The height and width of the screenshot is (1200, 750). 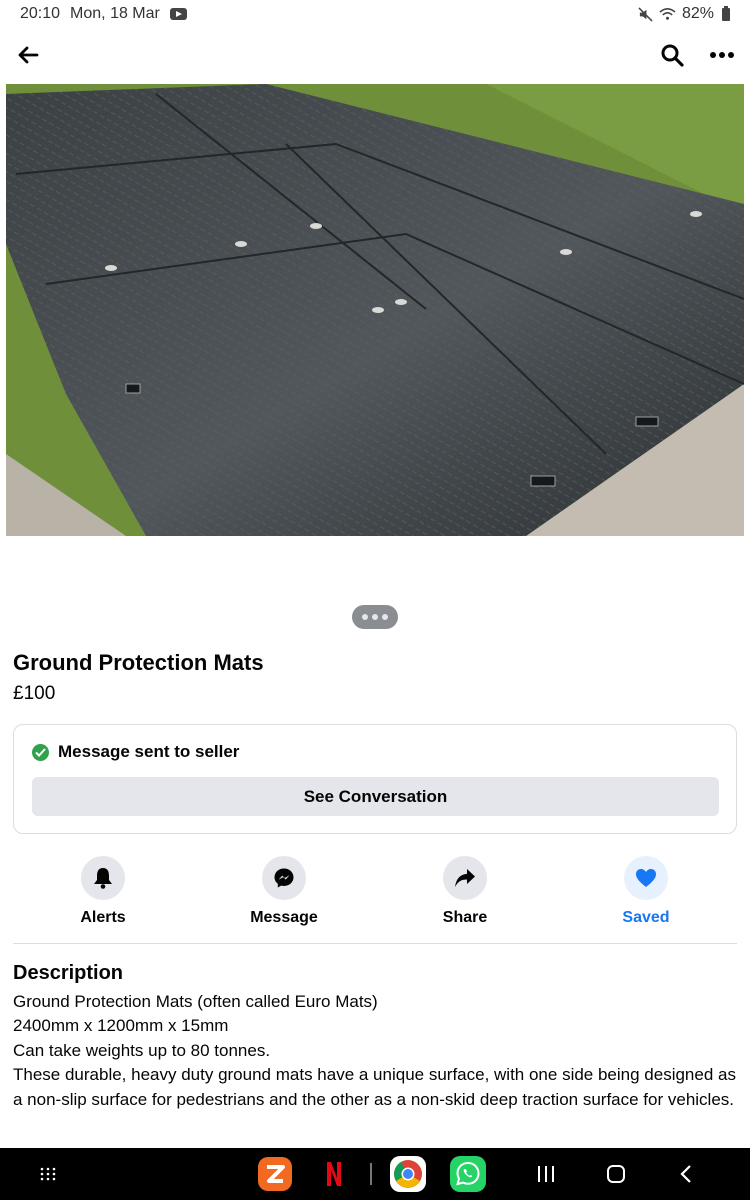 I want to click on back-arrow-icon, so click(x=28, y=55).